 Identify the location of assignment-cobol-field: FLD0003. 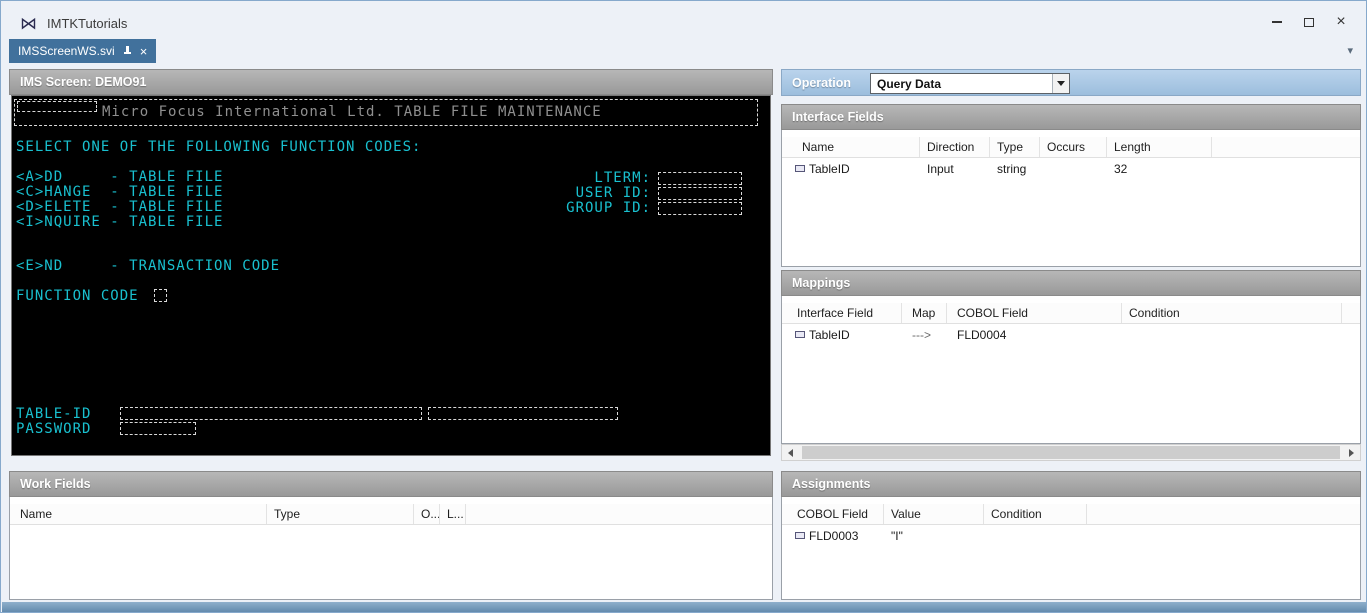
(834, 535).